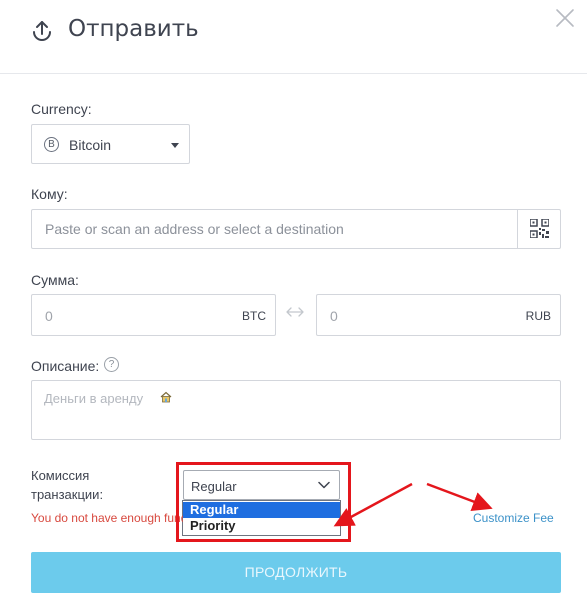 This screenshot has height=615, width=587. What do you see at coordinates (295, 312) in the screenshot?
I see `swap-arrows-icon` at bounding box center [295, 312].